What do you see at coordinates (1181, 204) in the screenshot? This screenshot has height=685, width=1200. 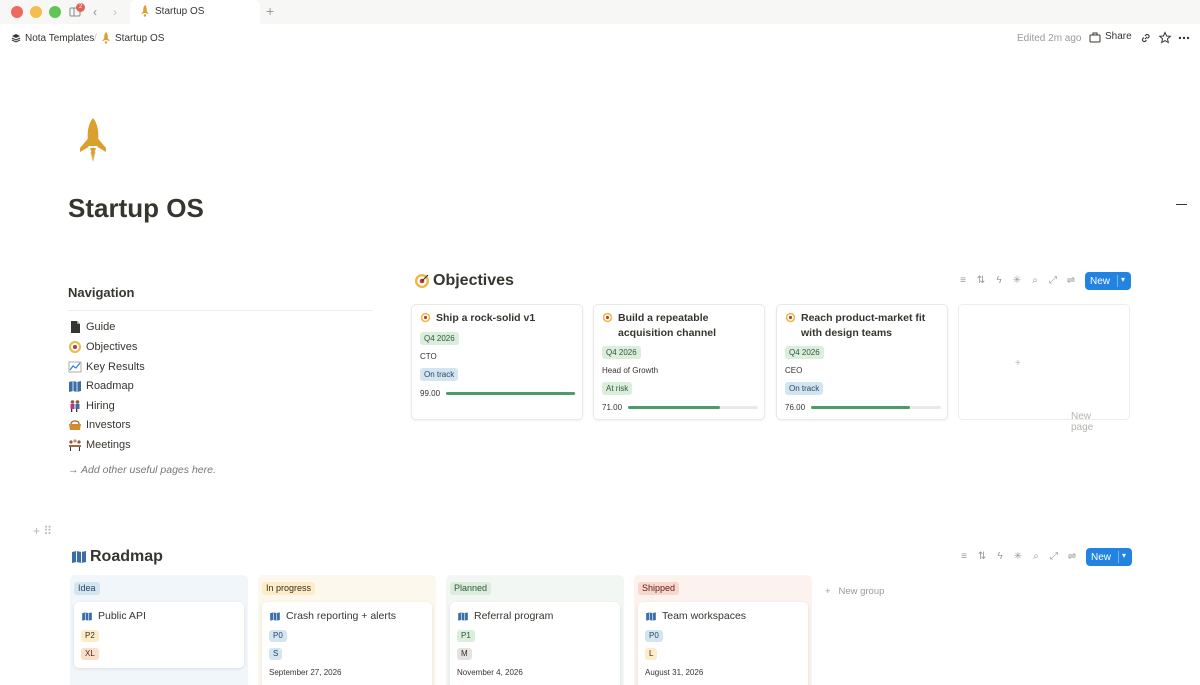 I see `outline-toggle` at bounding box center [1181, 204].